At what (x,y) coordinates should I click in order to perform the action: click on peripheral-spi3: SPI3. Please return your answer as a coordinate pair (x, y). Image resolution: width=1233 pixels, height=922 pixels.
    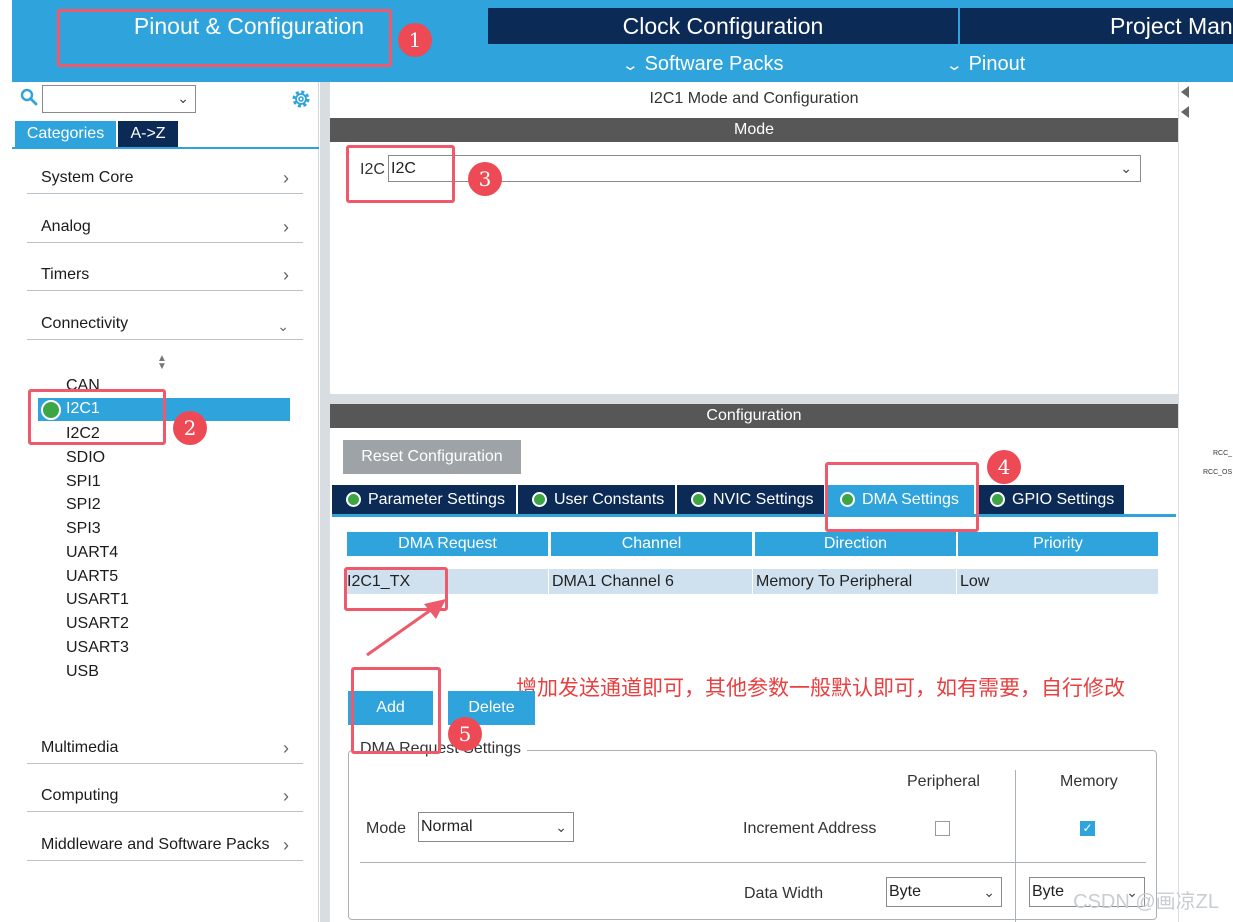
    Looking at the image, I should click on (83, 529).